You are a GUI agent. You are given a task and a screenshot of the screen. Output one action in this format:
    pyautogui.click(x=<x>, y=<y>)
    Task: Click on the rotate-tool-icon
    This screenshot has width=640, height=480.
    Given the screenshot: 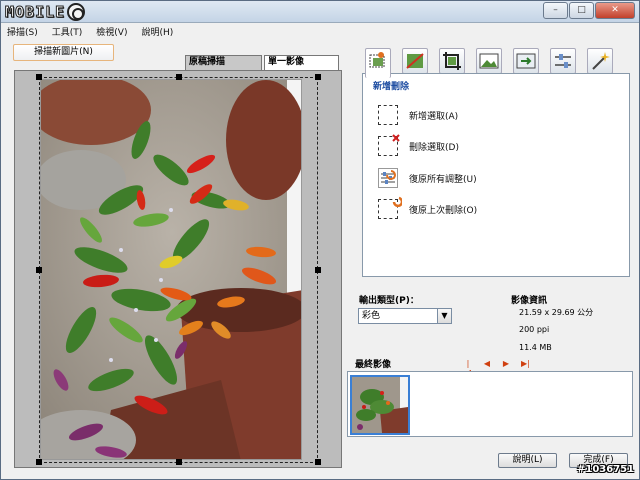 What is the action you would take?
    pyautogui.click(x=452, y=61)
    